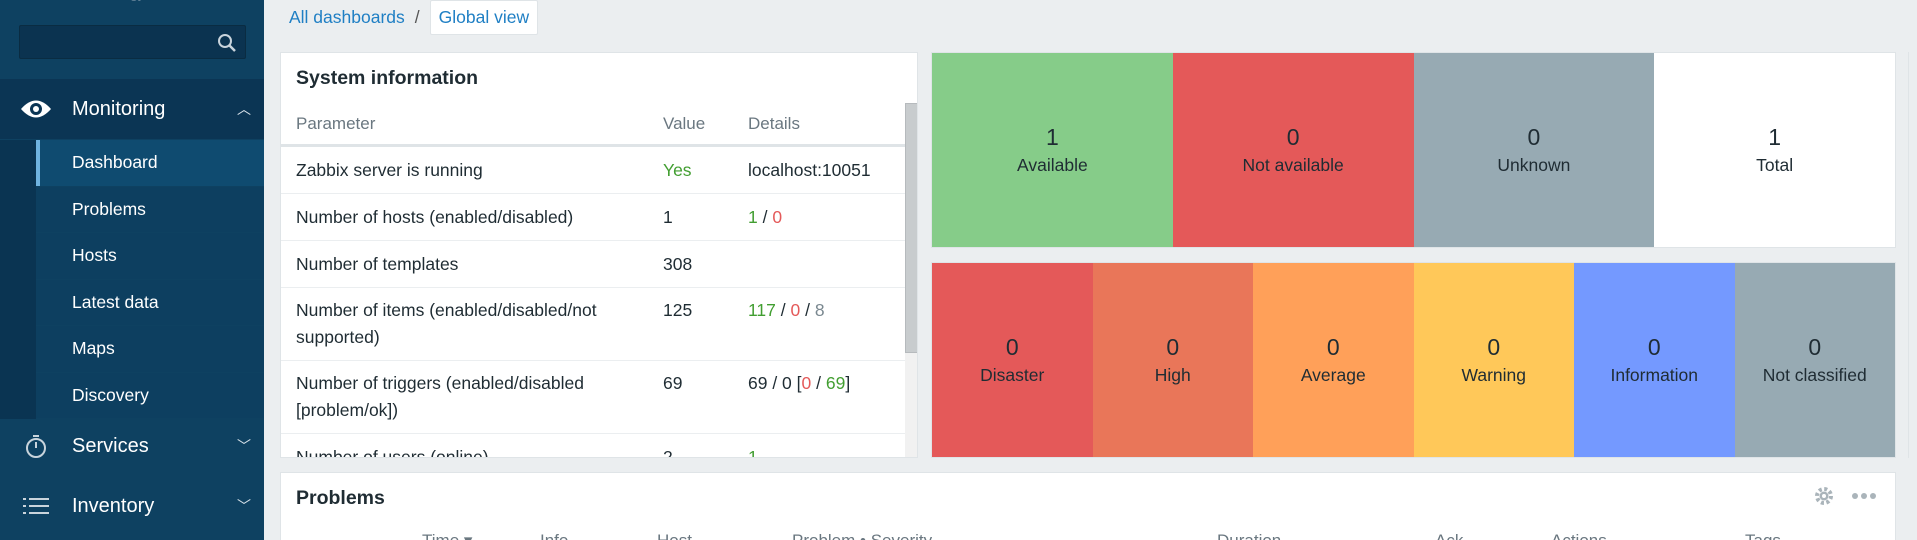 This screenshot has width=1917, height=540. Describe the element at coordinates (93, 348) in the screenshot. I see `sidebar-item-label: Maps` at that location.